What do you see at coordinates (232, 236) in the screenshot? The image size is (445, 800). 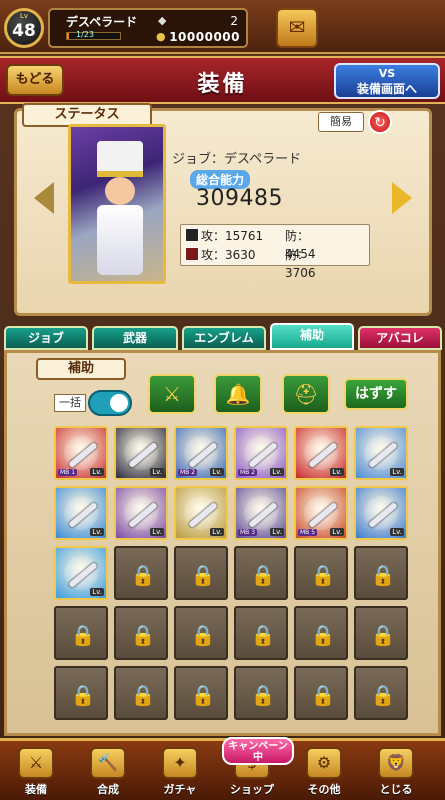 I see `phys-atk: 攻：15761` at bounding box center [232, 236].